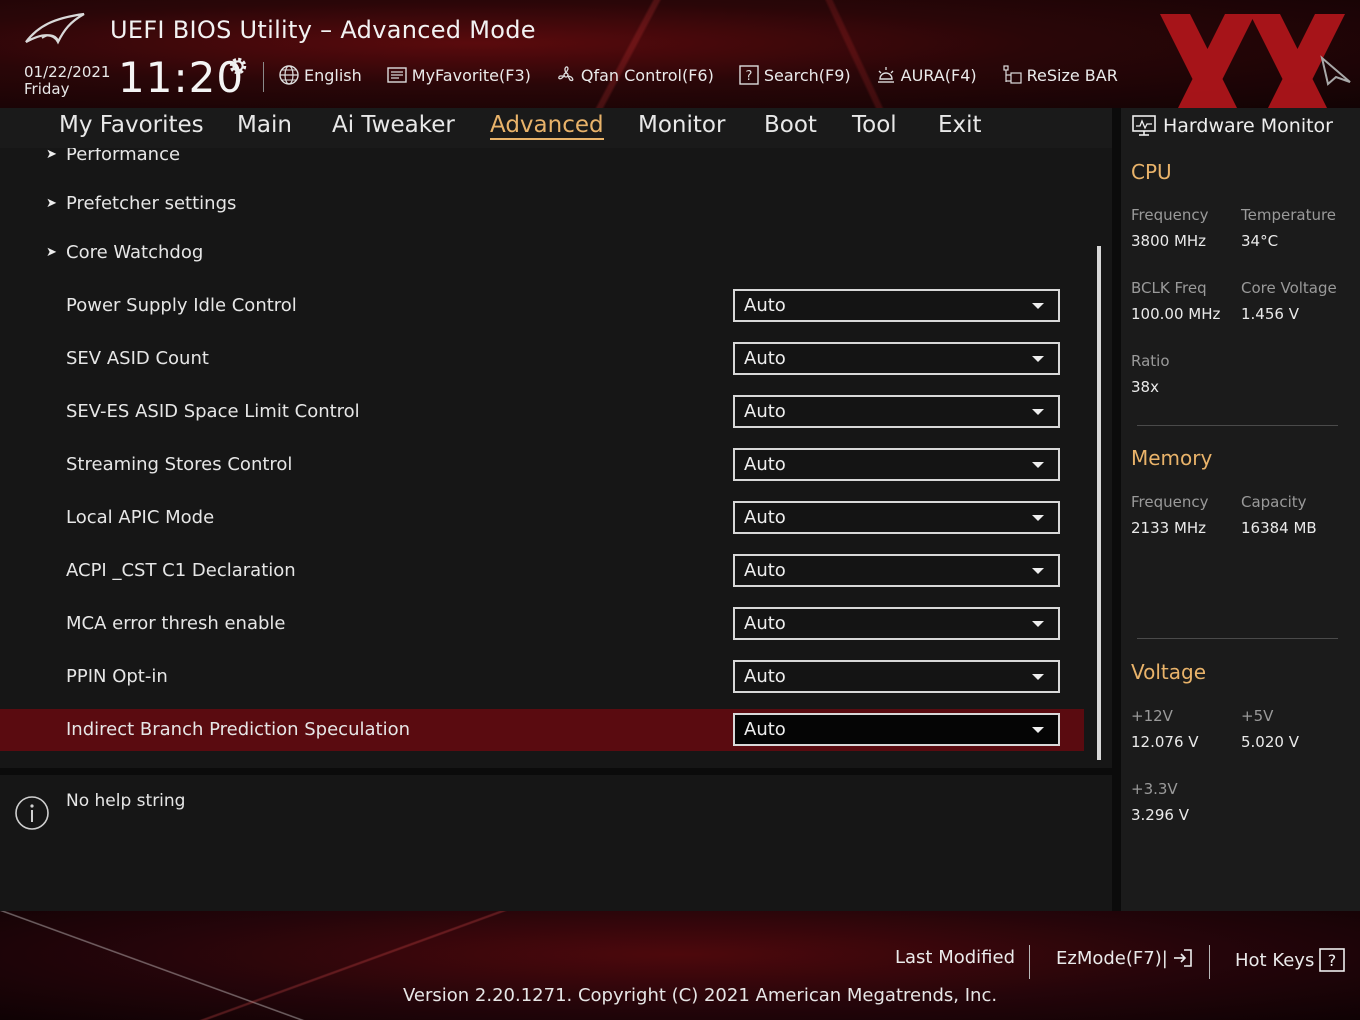  I want to click on qfan-control-button: Qfan Control(F6), so click(634, 75).